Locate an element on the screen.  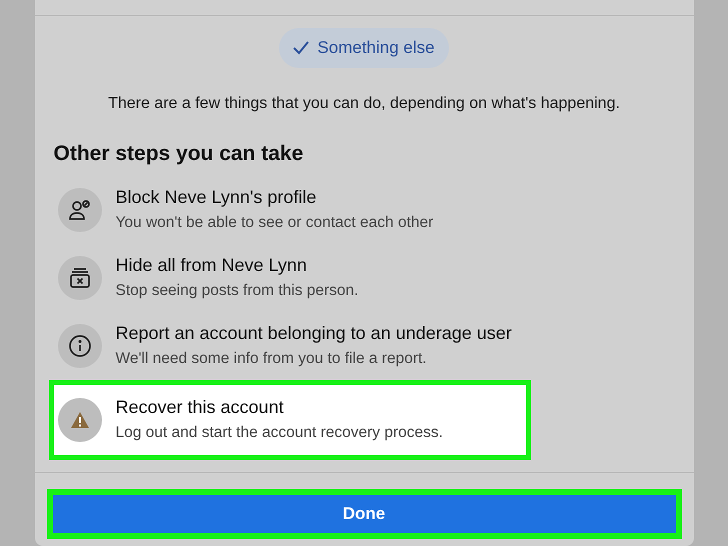
option-subtitle: You won't be able to see or contact each other is located at coordinates (275, 223).